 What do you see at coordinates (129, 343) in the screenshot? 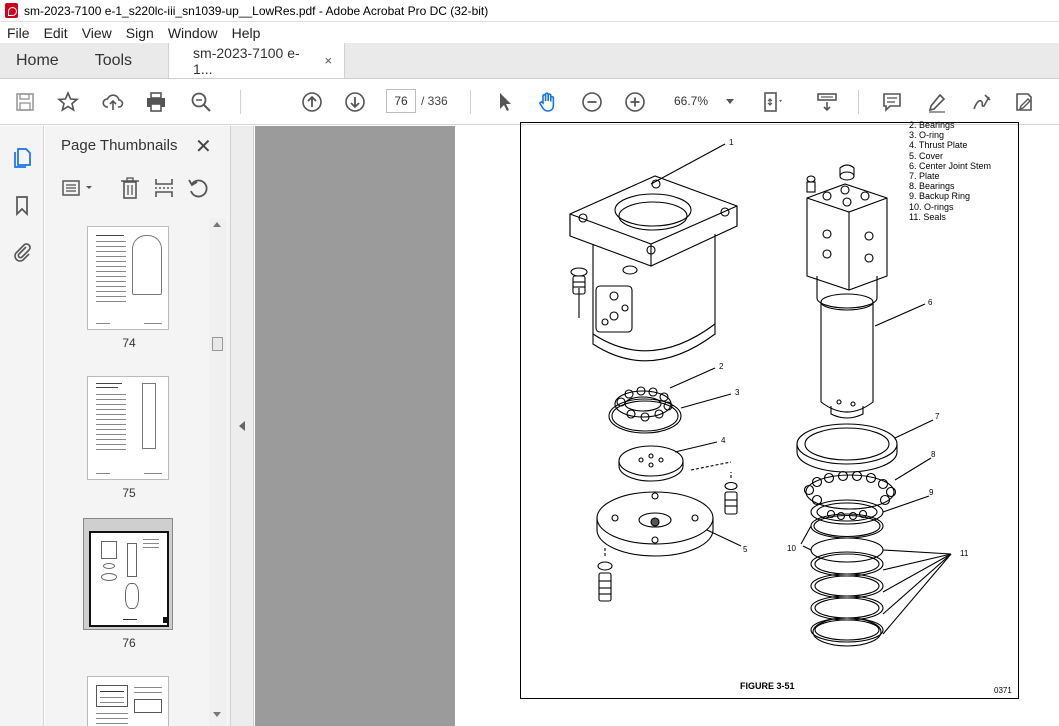
I see `thumbnail-label: 74` at bounding box center [129, 343].